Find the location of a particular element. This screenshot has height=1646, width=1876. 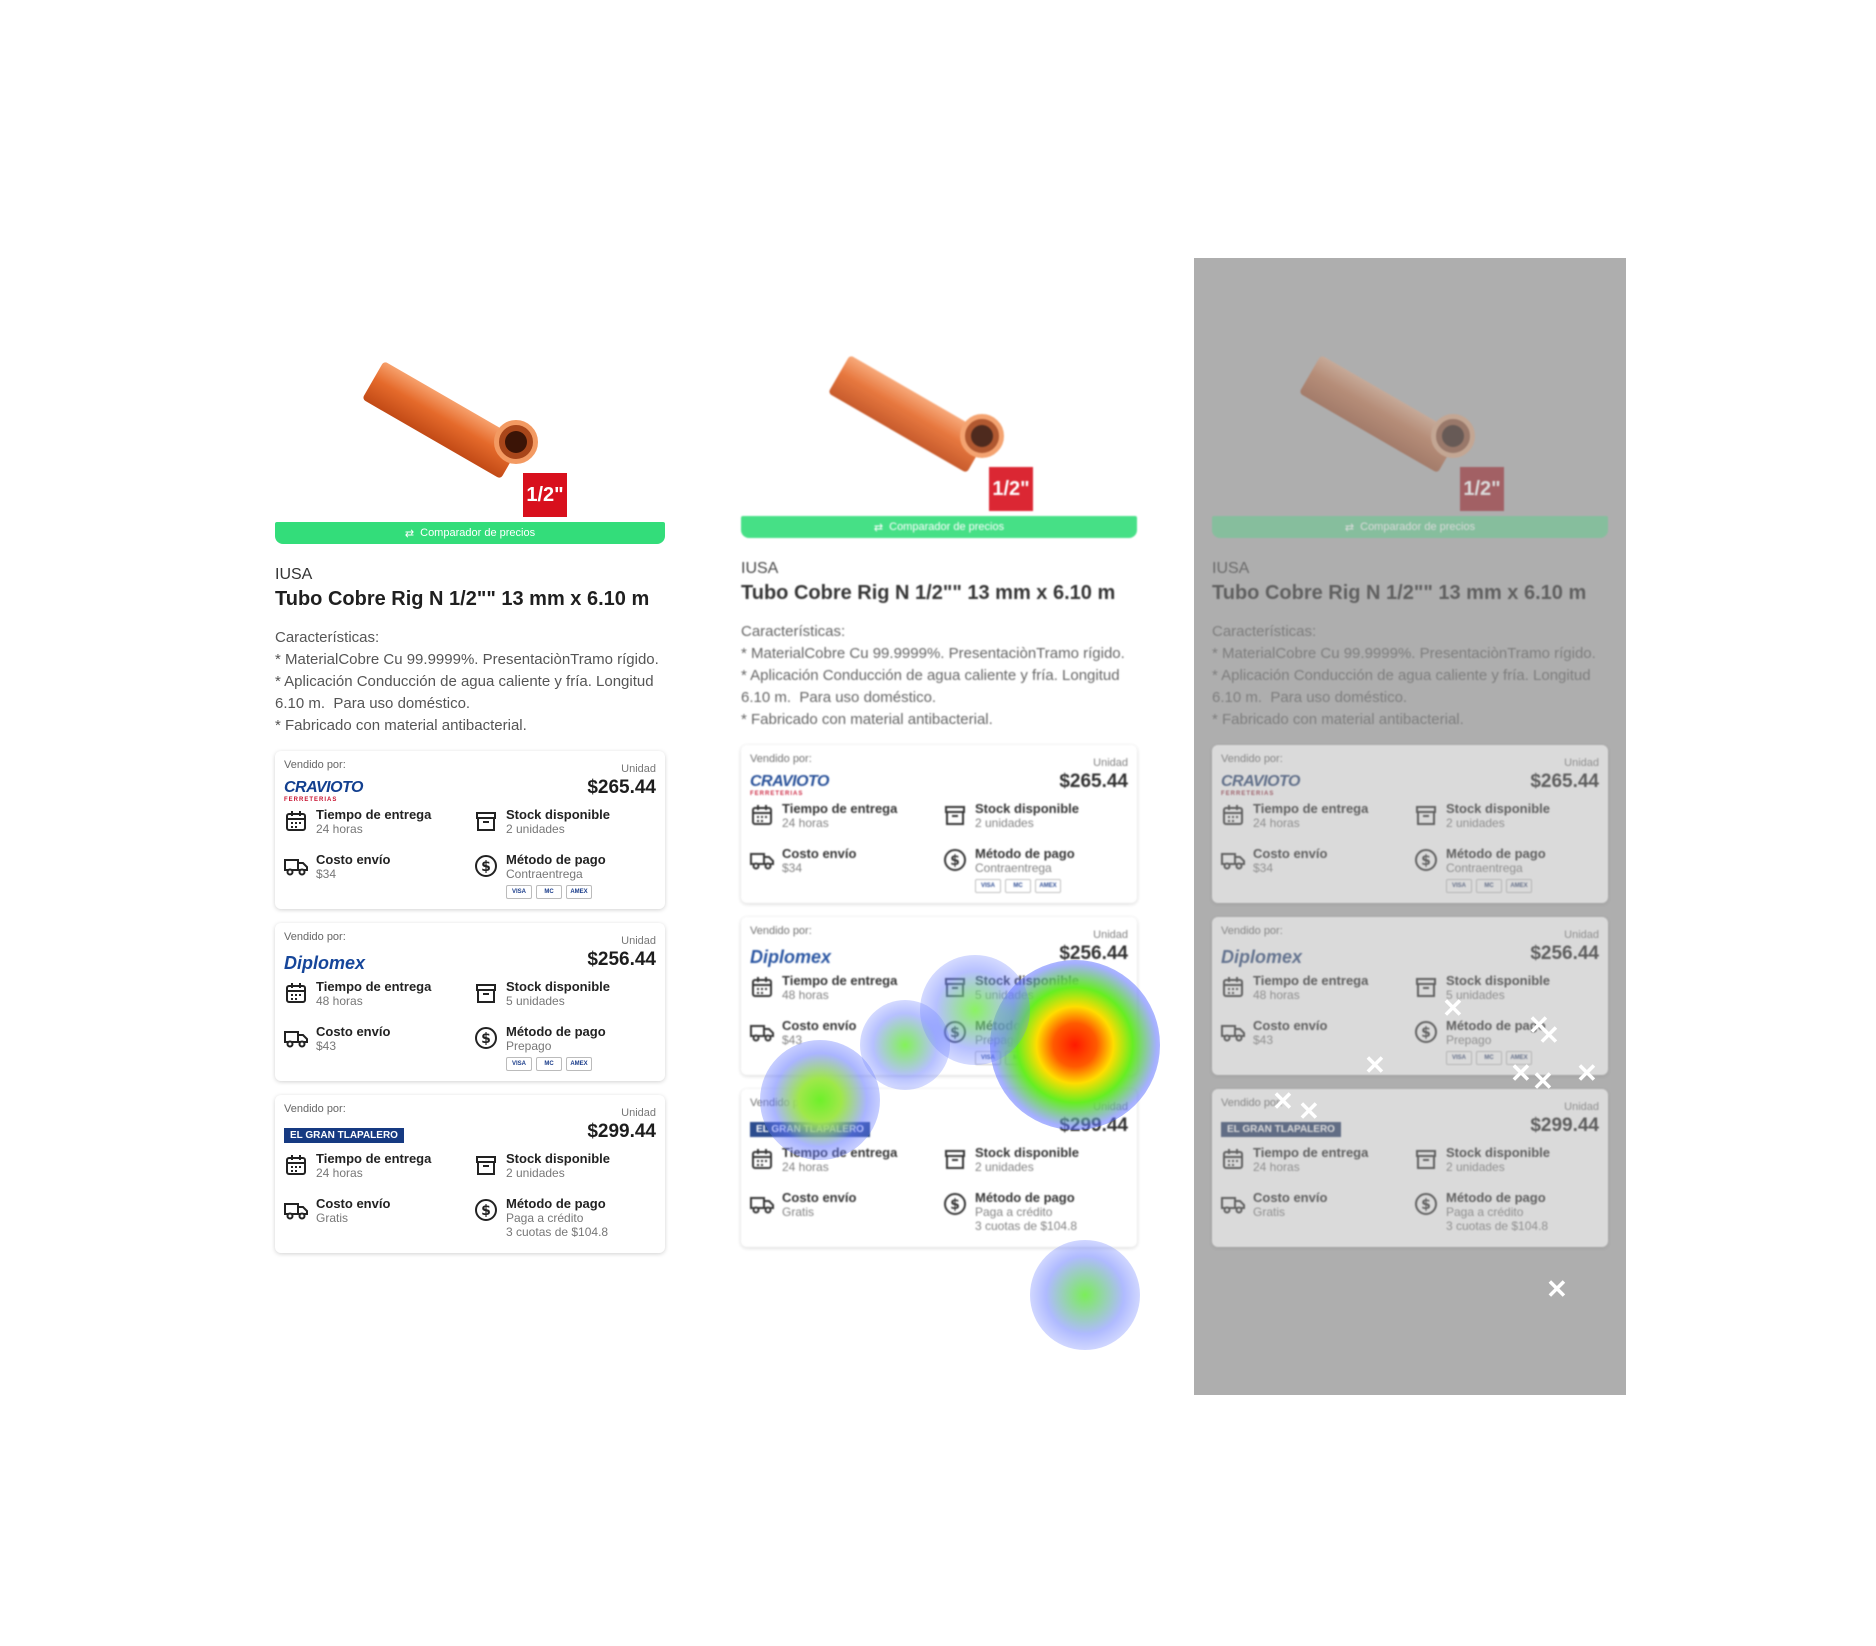

shipping-cost: Costo envío $43 is located at coordinates (375, 1047).